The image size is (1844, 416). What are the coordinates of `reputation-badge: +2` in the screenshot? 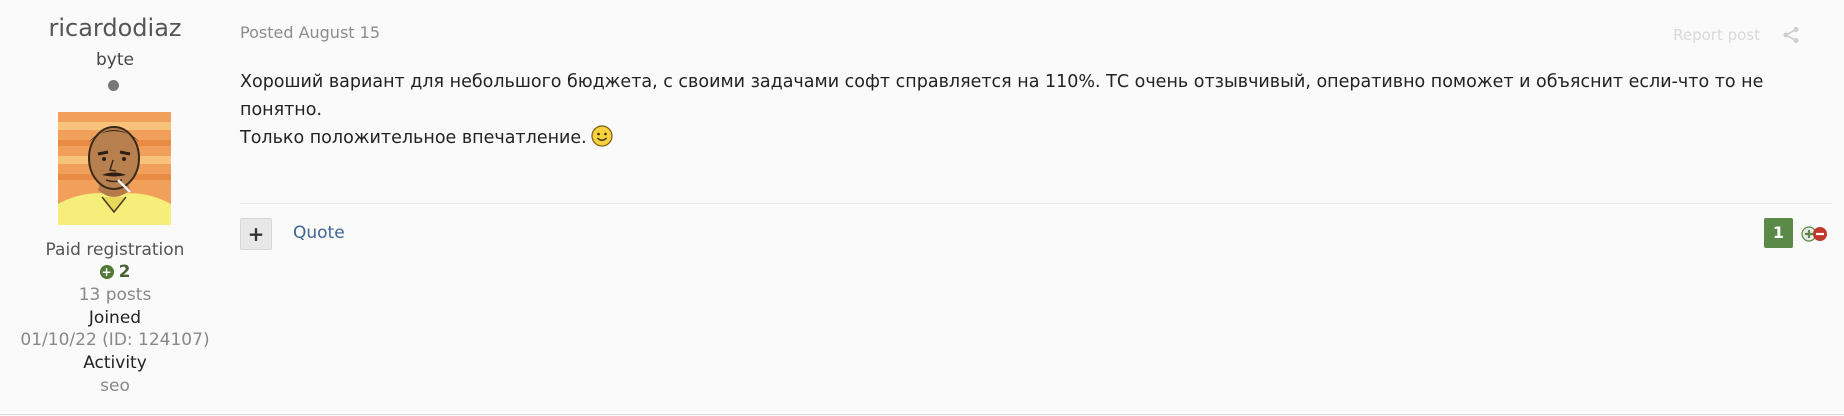 It's located at (115, 272).